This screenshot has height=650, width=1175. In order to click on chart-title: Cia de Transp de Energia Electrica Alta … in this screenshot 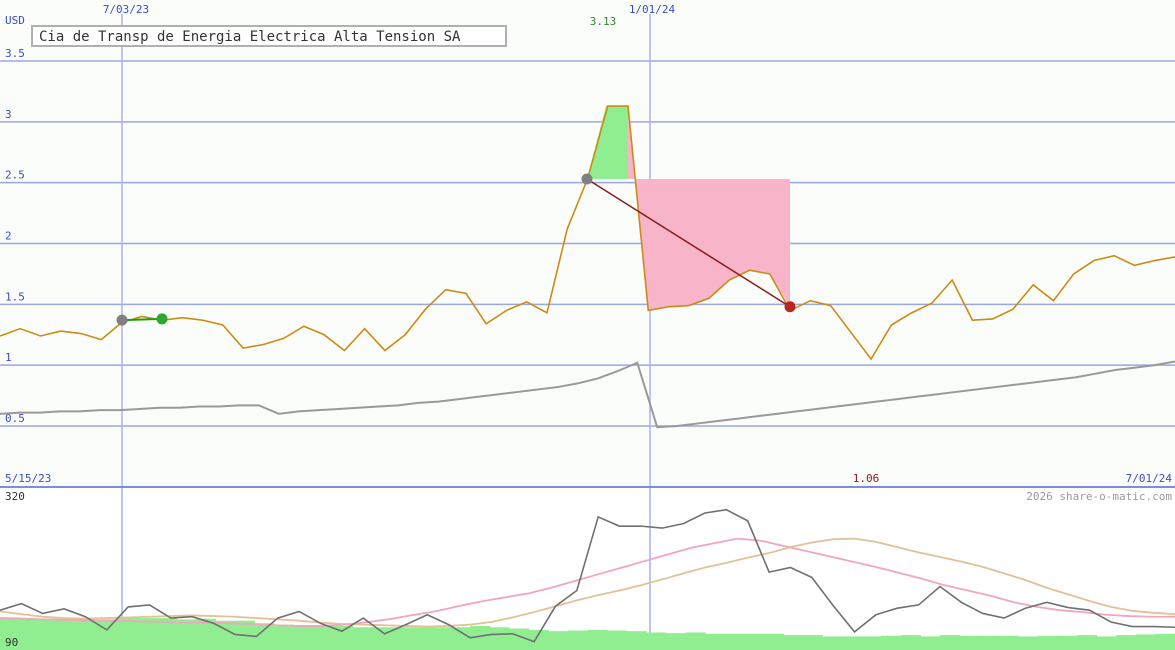, I will do `click(269, 36)`.